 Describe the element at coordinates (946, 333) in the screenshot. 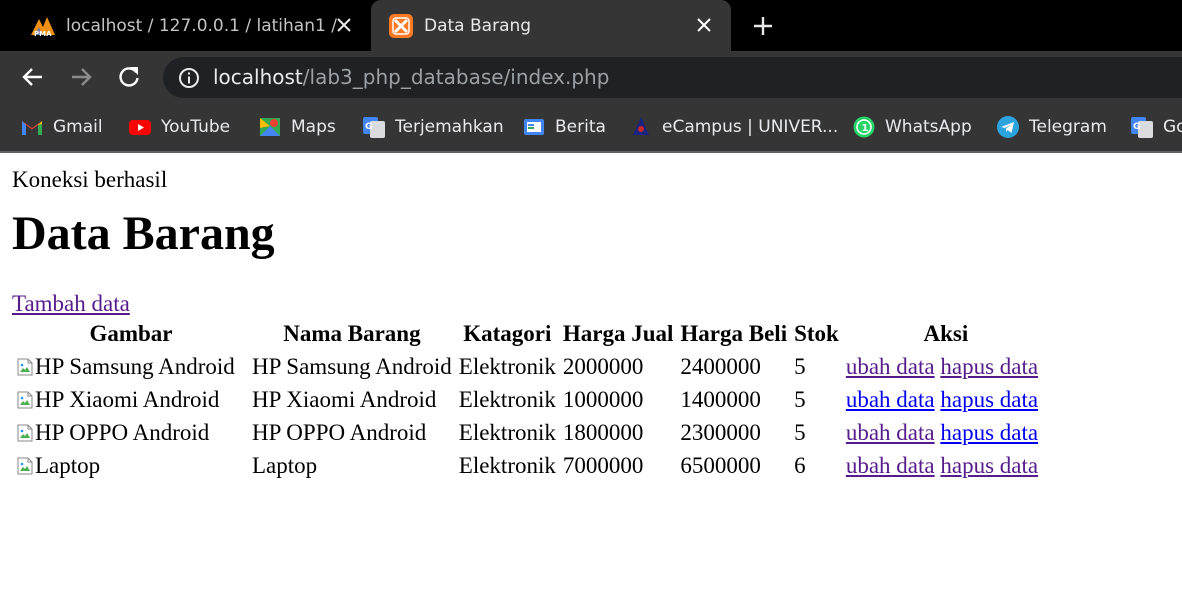

I see `column-header-aksi: Aksi` at that location.